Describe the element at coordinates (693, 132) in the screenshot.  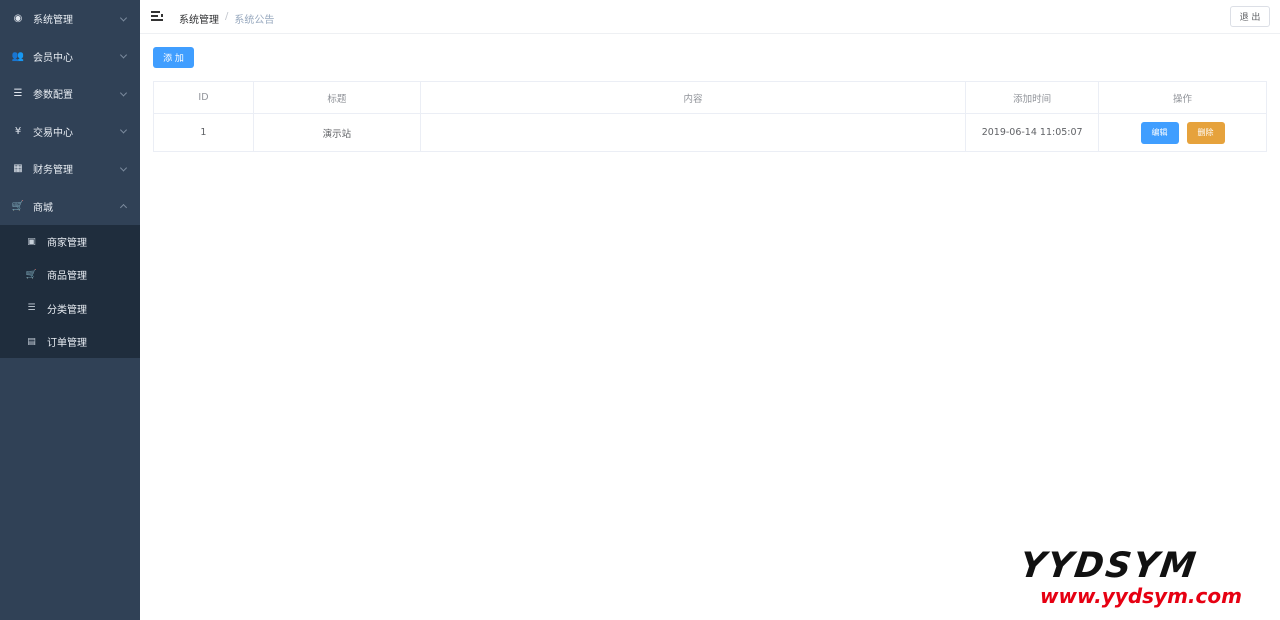
I see `cell-content` at that location.